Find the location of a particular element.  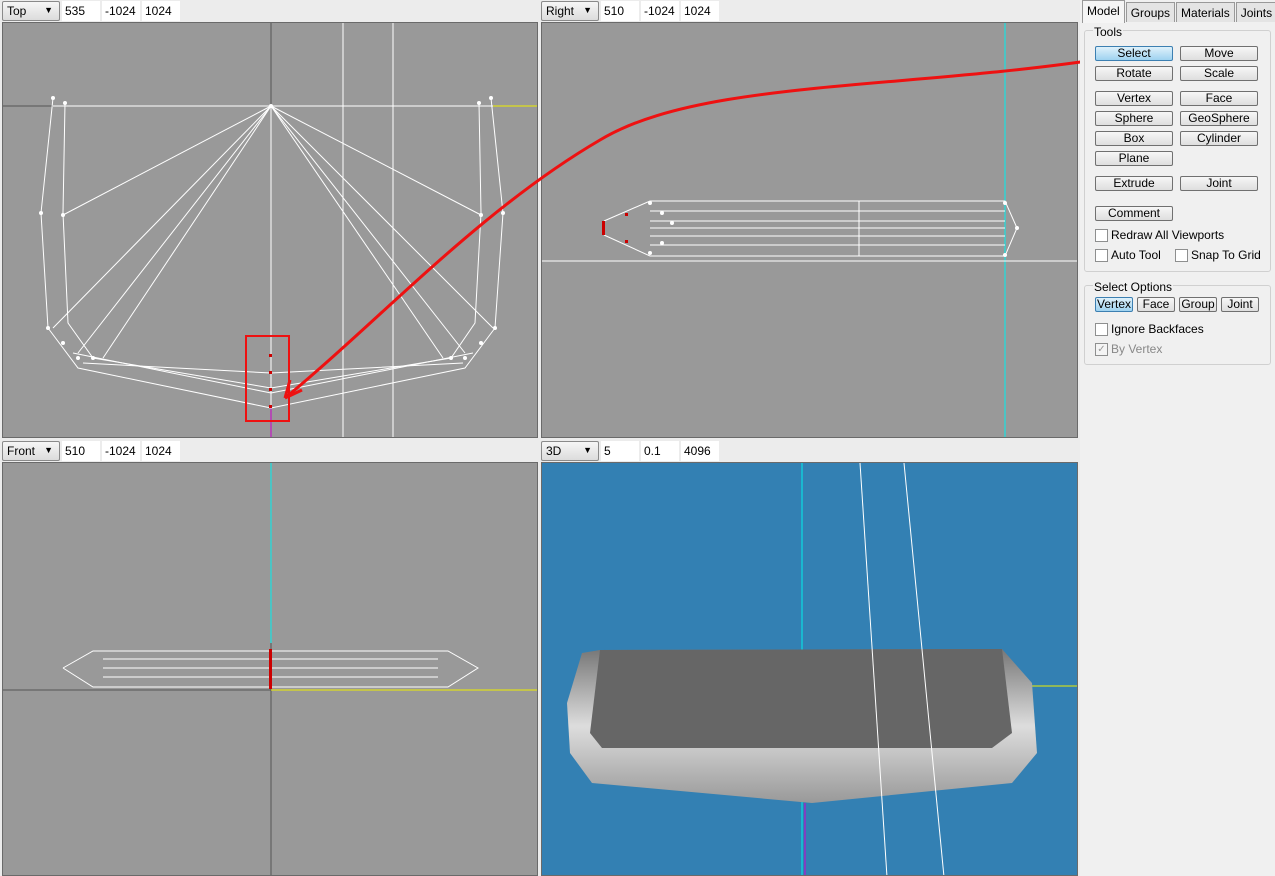

redraw-all-viewports-checkbox: Redraw All Viewports is located at coordinates (1159, 235).